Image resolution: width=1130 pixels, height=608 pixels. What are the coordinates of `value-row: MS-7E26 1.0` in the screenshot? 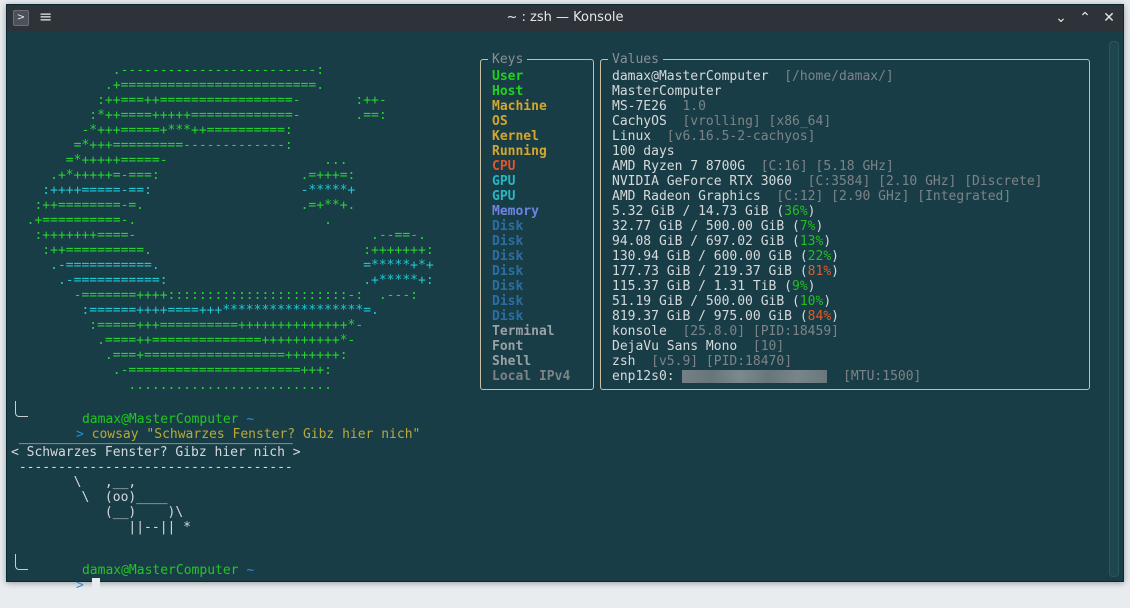 It's located at (659, 106).